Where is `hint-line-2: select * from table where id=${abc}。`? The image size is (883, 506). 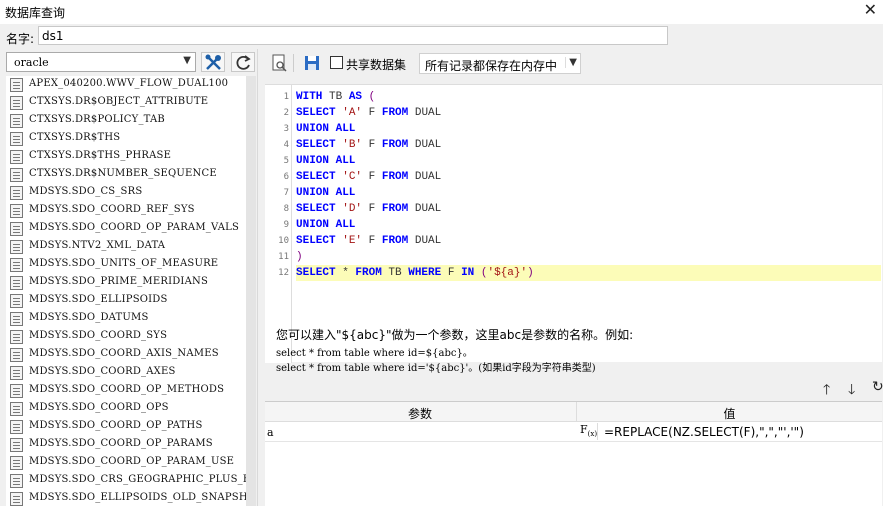 hint-line-2: select * from table where id=${abc}。 is located at coordinates (374, 353).